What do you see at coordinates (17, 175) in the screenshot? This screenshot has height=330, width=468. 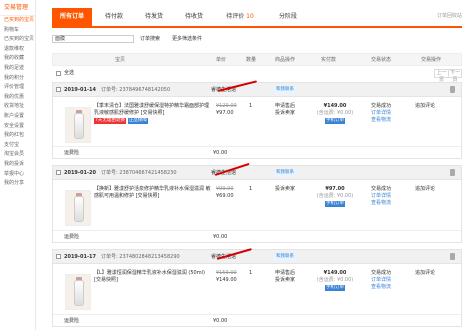 I see `sidebar-item-report: 举报中心` at bounding box center [17, 175].